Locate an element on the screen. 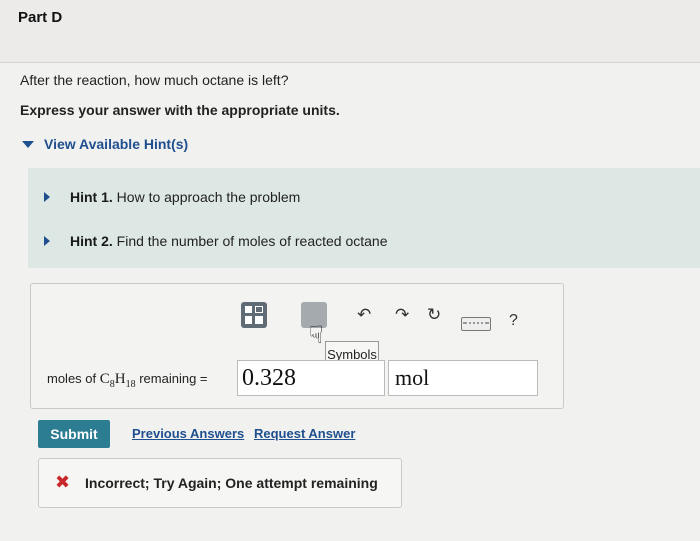 The width and height of the screenshot is (700, 541). hand-cursor-icon: ☟ is located at coordinates (316, 335).